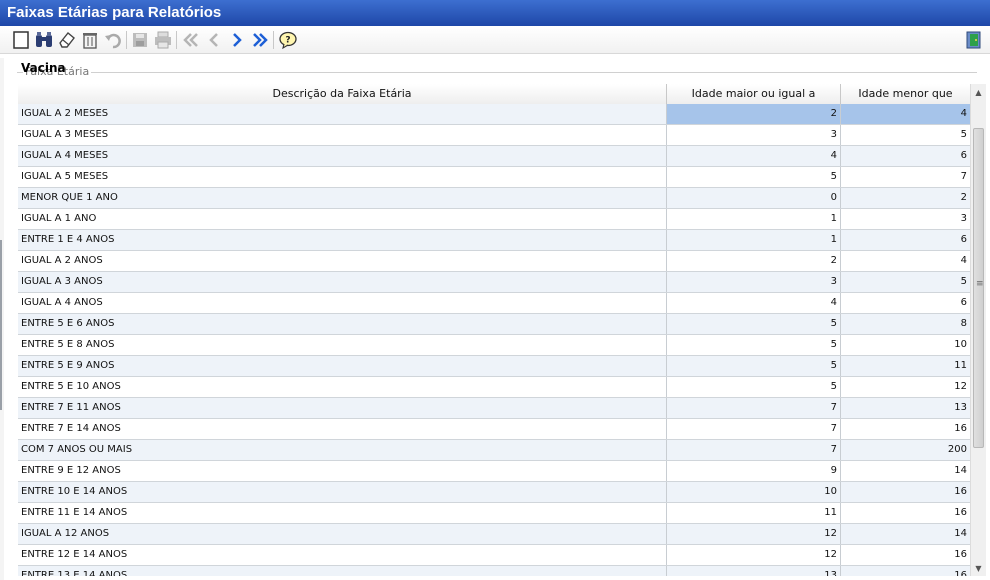  I want to click on table-row: ENTRE 7 E 14 ANOS 7 16, so click(494, 429).